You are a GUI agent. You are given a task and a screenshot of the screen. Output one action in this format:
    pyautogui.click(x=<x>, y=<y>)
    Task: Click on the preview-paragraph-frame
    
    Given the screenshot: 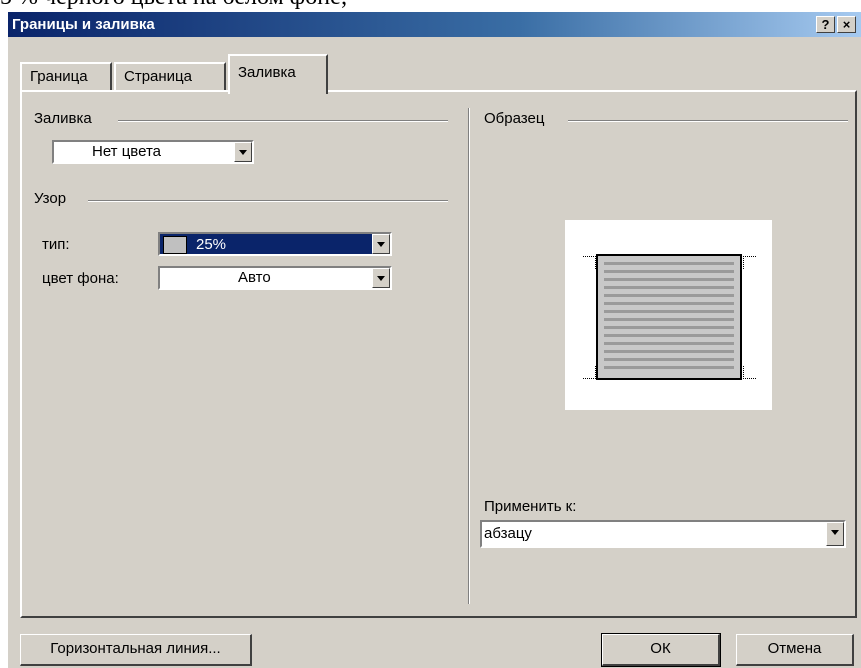 What is the action you would take?
    pyautogui.click(x=669, y=317)
    